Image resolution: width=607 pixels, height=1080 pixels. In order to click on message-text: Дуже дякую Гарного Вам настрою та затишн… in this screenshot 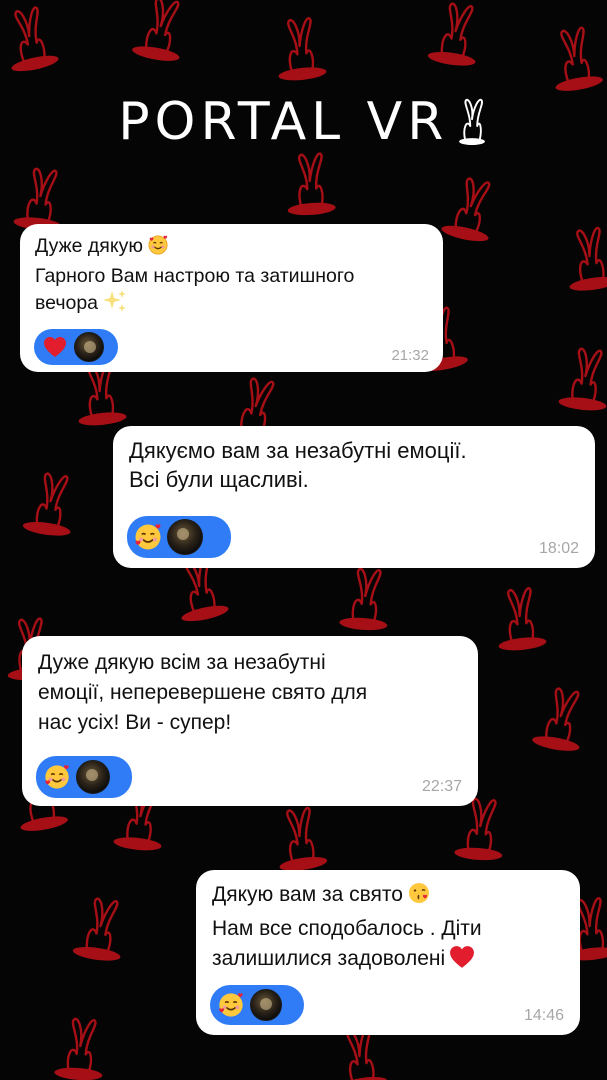, I will do `click(194, 277)`.